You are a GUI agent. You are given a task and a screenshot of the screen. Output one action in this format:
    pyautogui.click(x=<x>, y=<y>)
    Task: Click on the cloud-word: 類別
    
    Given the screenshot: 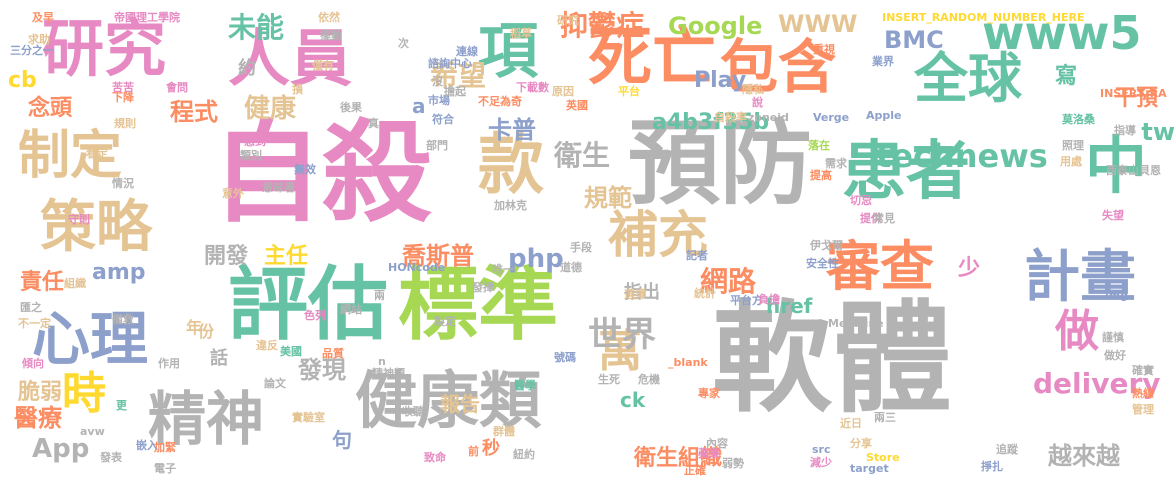 What is the action you would take?
    pyautogui.click(x=251, y=155)
    